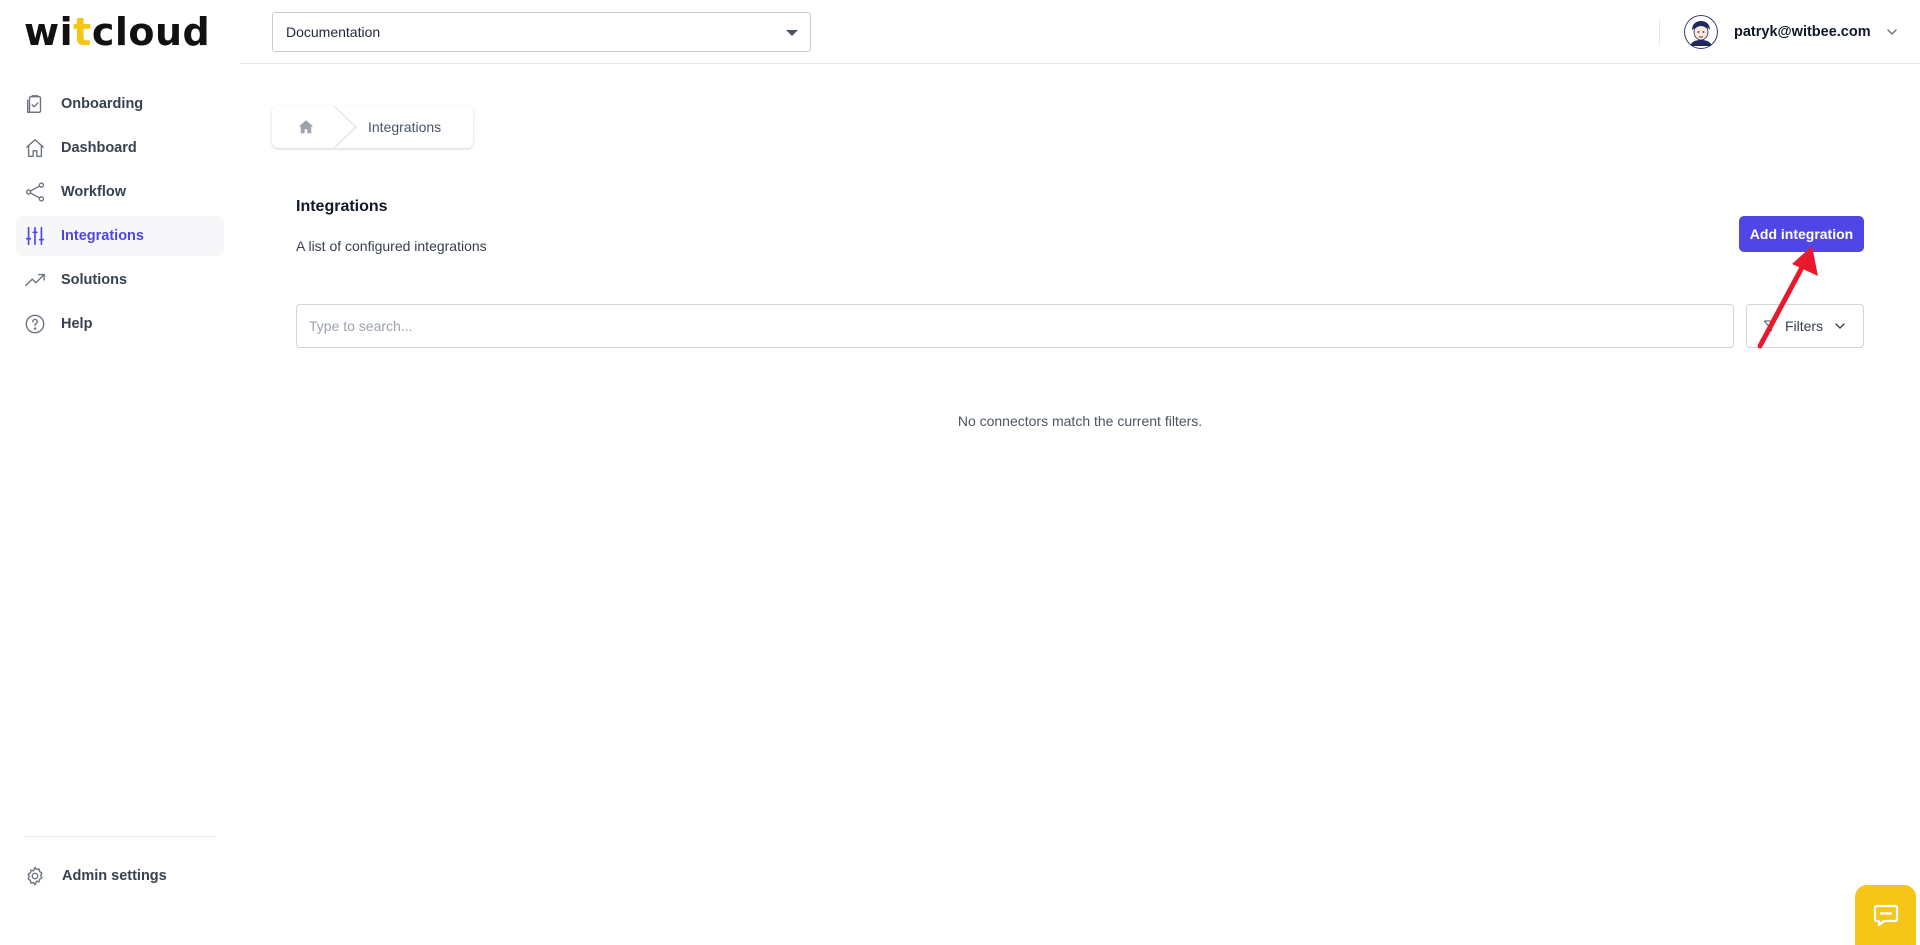 This screenshot has height=945, width=1920. What do you see at coordinates (541, 32) in the screenshot?
I see `project-select: Documentation` at bounding box center [541, 32].